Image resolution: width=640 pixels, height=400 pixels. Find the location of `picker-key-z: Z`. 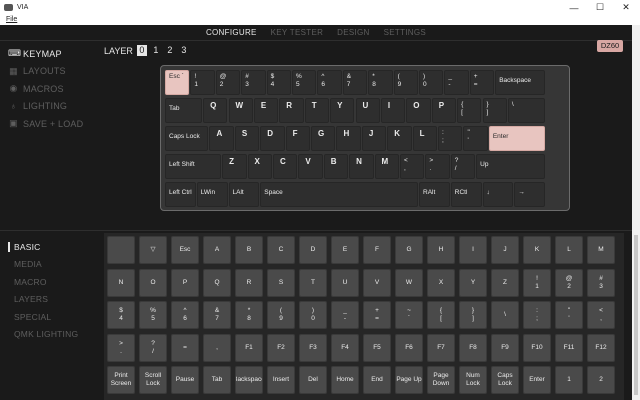

picker-key-z: Z is located at coordinates (505, 282).